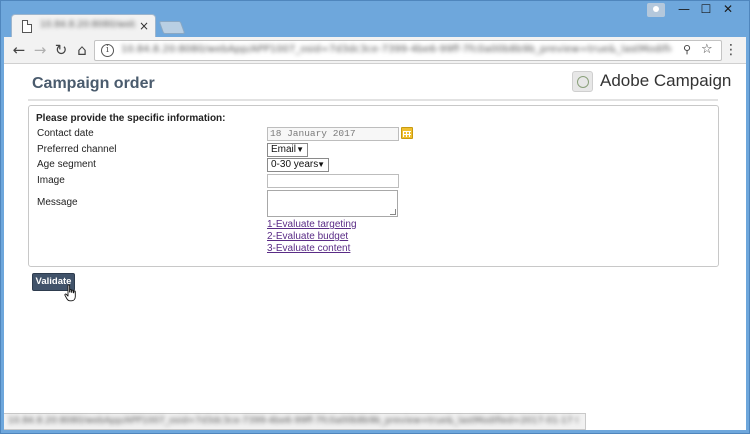 The width and height of the screenshot is (750, 434). Describe the element at coordinates (61, 50) in the screenshot. I see `reload-button: ↻` at that location.